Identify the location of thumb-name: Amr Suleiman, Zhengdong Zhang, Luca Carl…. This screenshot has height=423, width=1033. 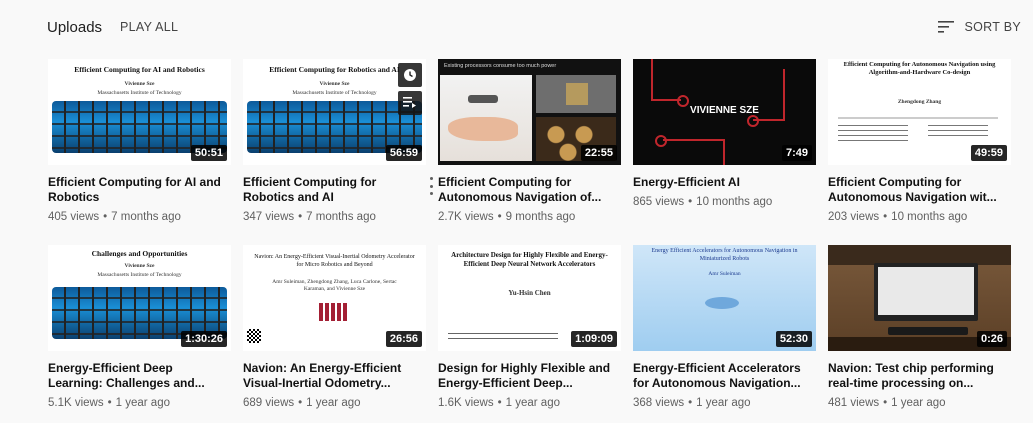
(334, 285).